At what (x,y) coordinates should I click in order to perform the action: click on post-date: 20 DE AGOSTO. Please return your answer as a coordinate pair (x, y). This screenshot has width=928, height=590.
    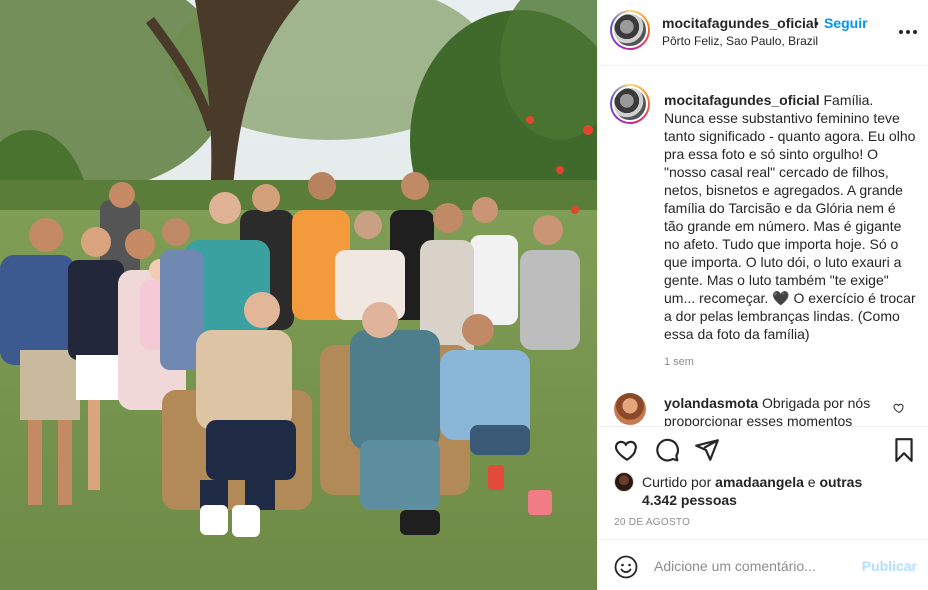
    Looking at the image, I should click on (652, 522).